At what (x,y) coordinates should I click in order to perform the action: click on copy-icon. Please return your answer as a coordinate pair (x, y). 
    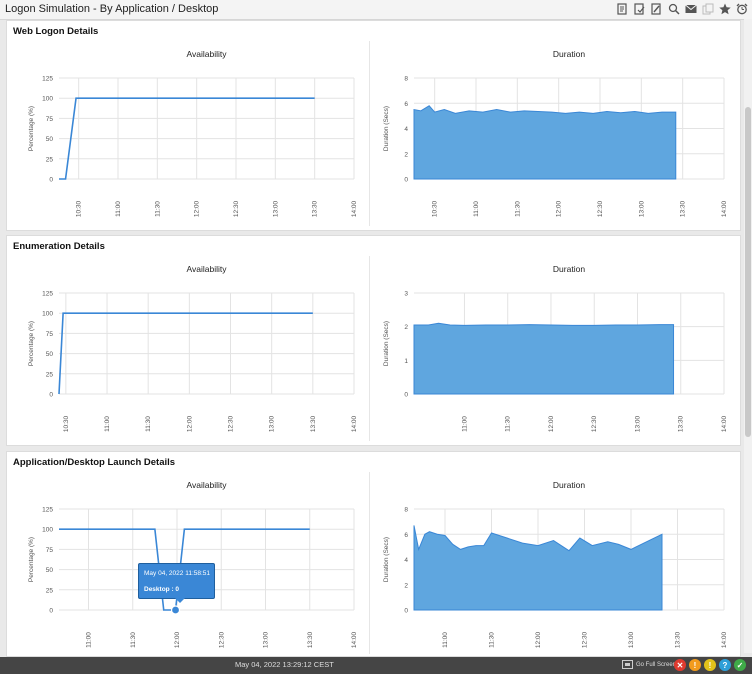
    Looking at the image, I should click on (707, 8).